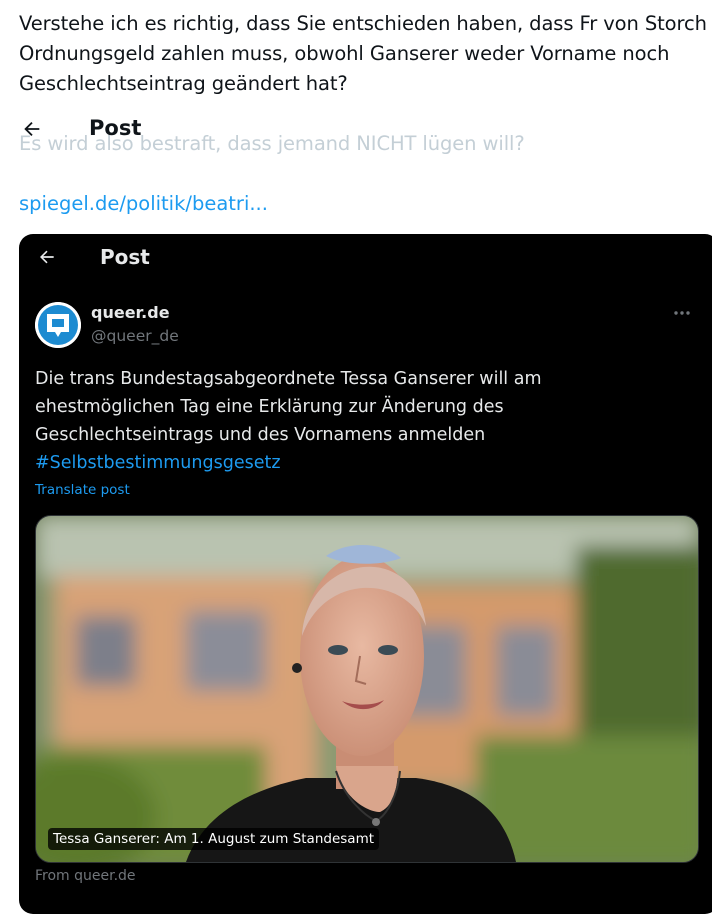 The width and height of the screenshot is (712, 914). What do you see at coordinates (82, 490) in the screenshot?
I see `translate-post-link: Translate post` at bounding box center [82, 490].